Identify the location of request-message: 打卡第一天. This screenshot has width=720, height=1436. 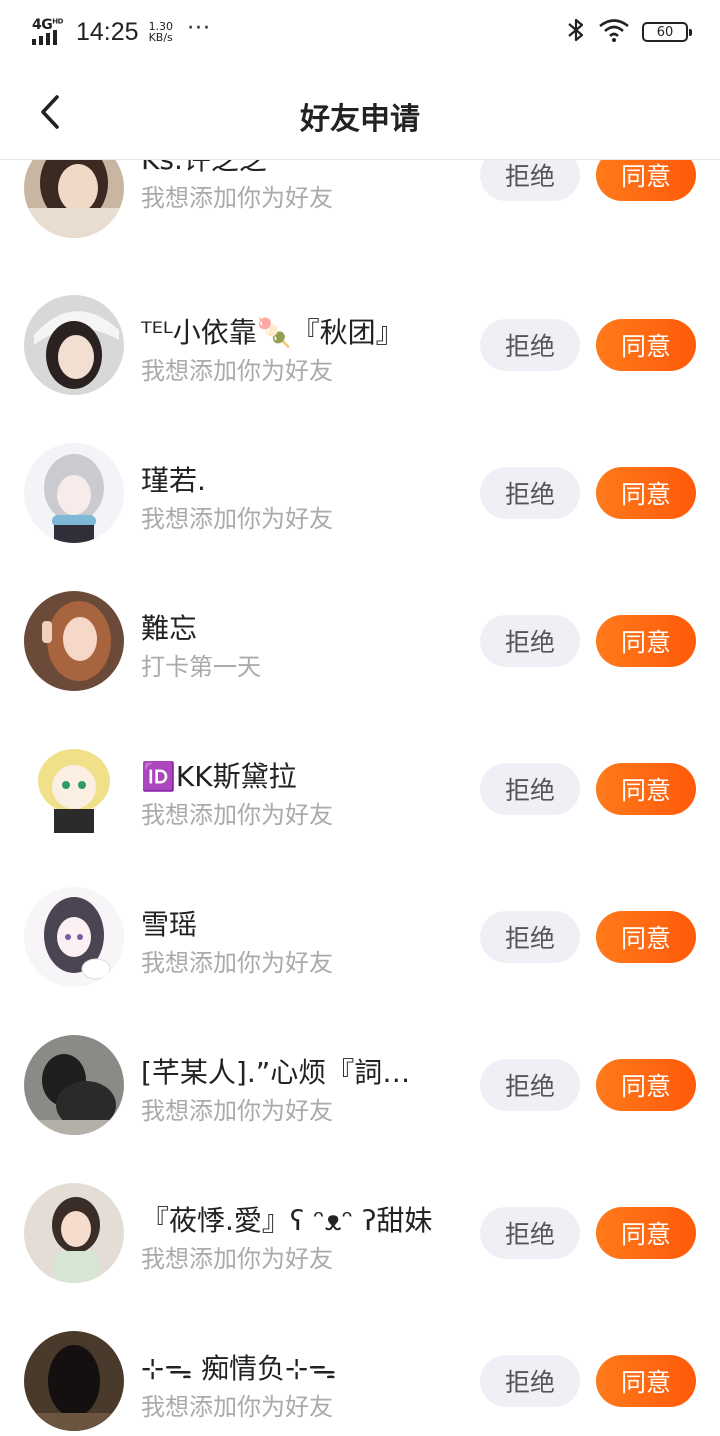
(201, 667).